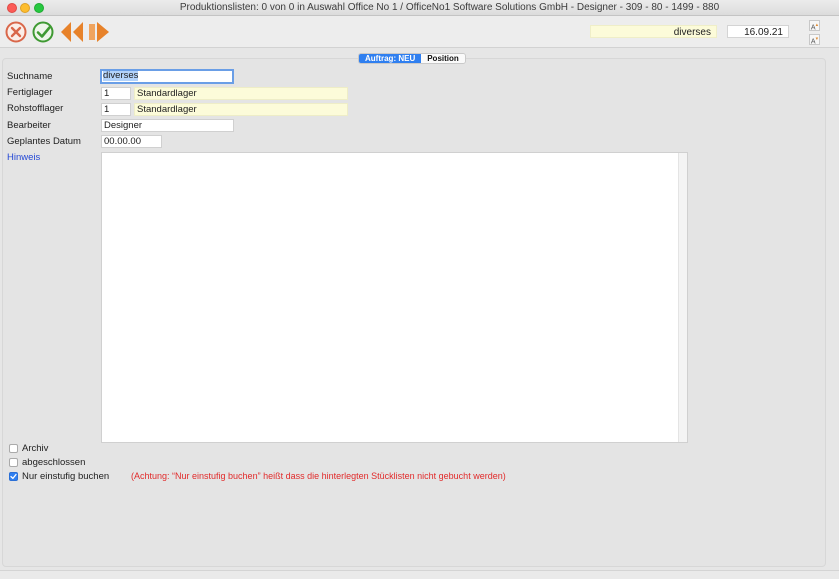 The width and height of the screenshot is (839, 579). What do you see at coordinates (682, 297) in the screenshot?
I see `hinweis-scrollbar` at bounding box center [682, 297].